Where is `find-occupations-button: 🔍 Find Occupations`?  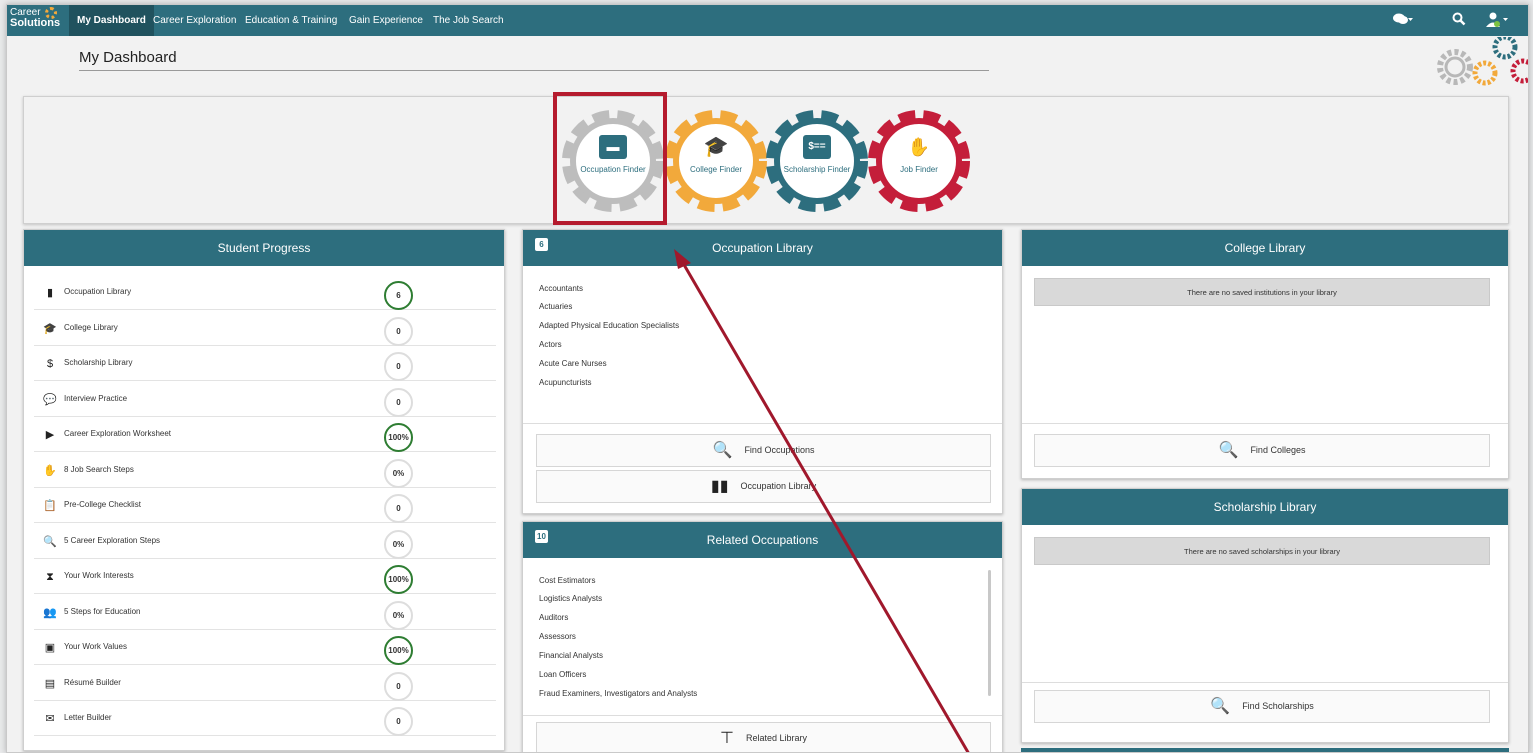 find-occupations-button: 🔍 Find Occupations is located at coordinates (763, 450).